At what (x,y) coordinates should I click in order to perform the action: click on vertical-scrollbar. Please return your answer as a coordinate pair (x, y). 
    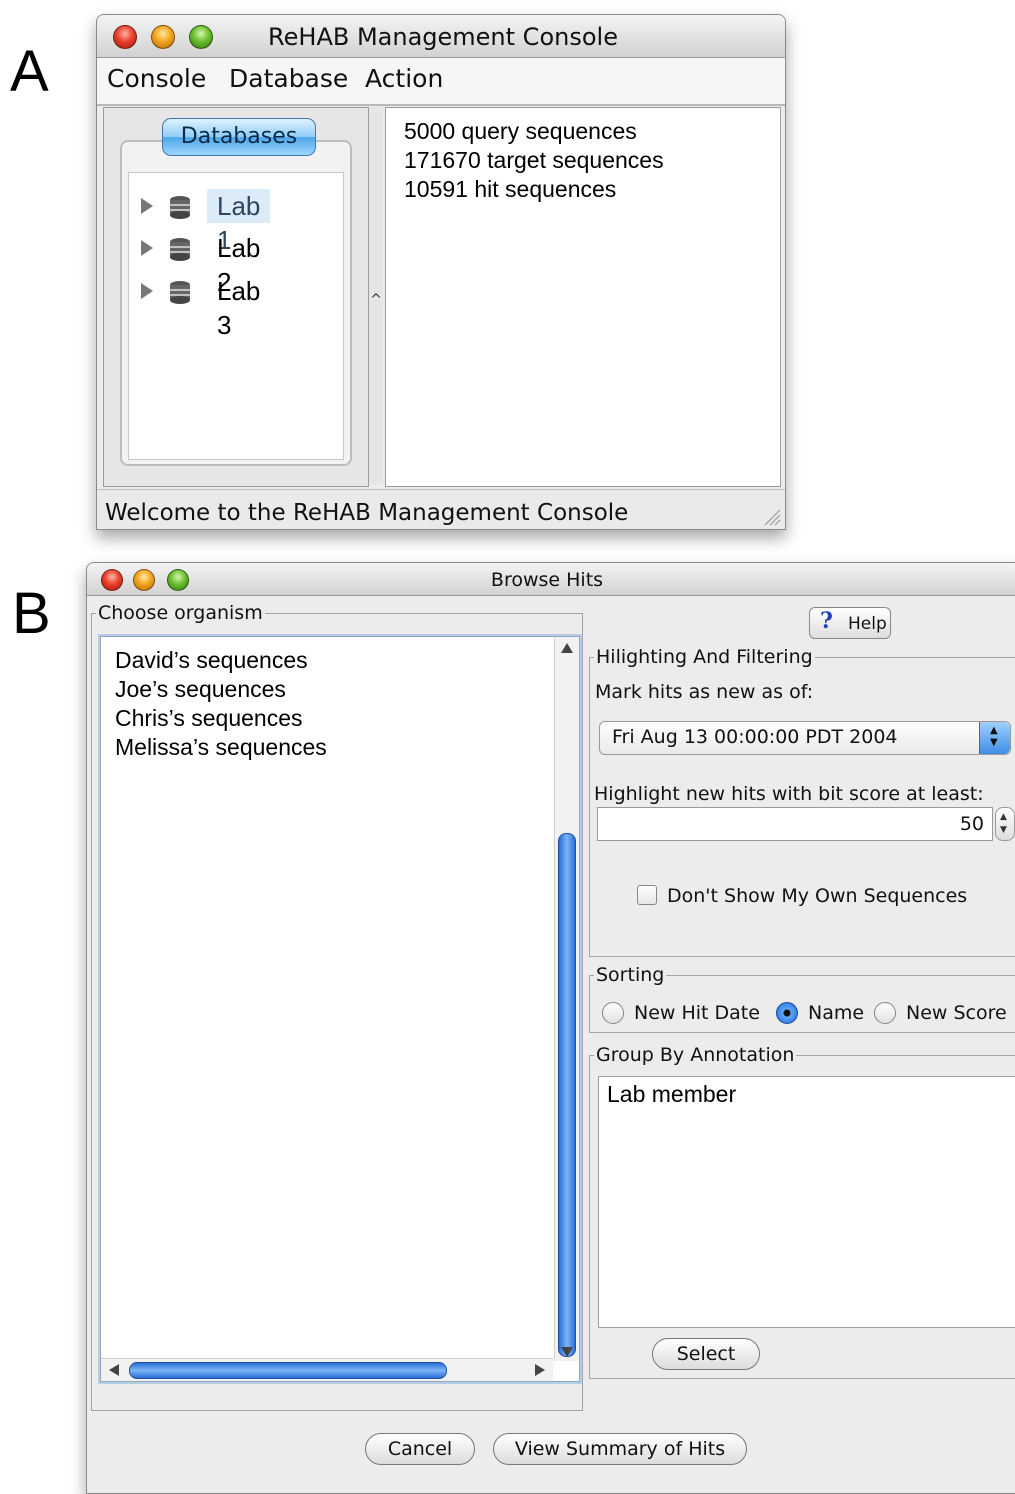
    Looking at the image, I should click on (566, 999).